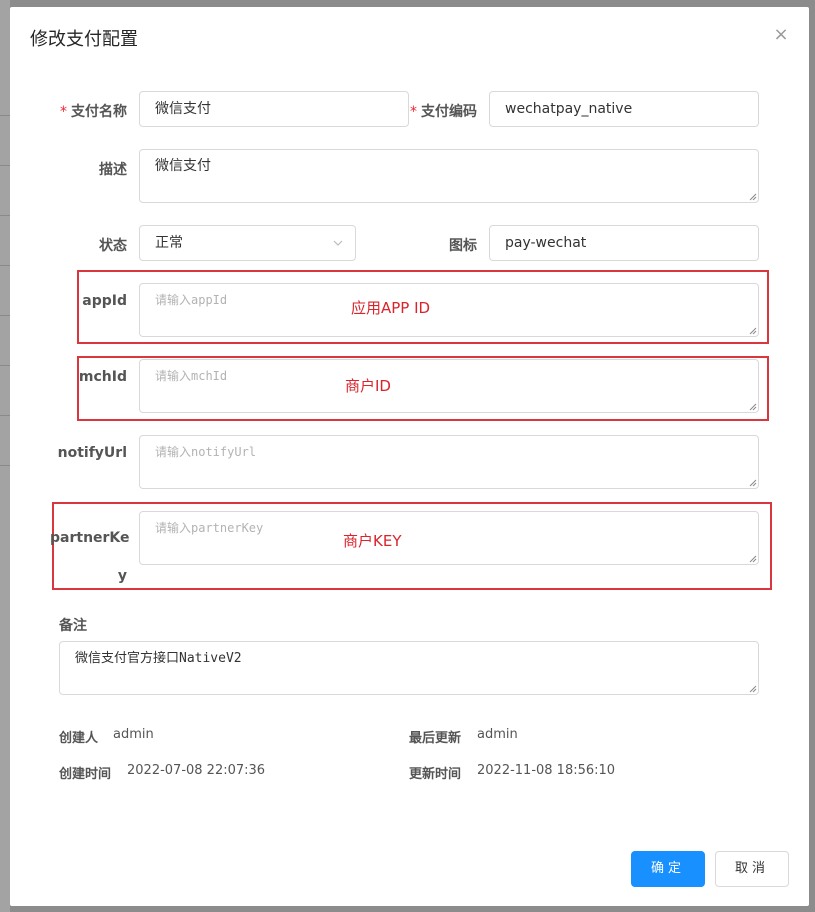 The image size is (815, 912). I want to click on app-id-placeholder: 请输入appId, so click(191, 300).